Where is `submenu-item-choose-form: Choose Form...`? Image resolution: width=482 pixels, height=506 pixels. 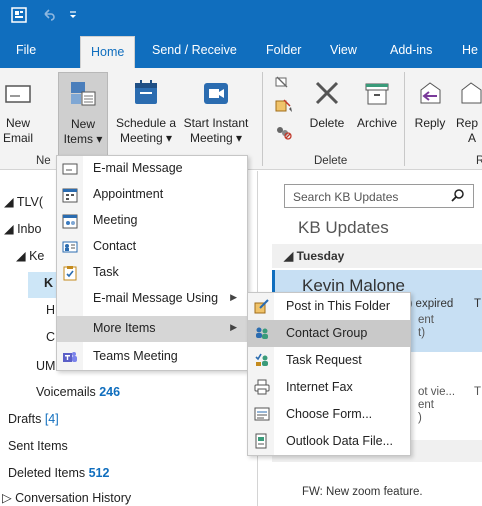 submenu-item-choose-form: Choose Form... is located at coordinates (329, 414).